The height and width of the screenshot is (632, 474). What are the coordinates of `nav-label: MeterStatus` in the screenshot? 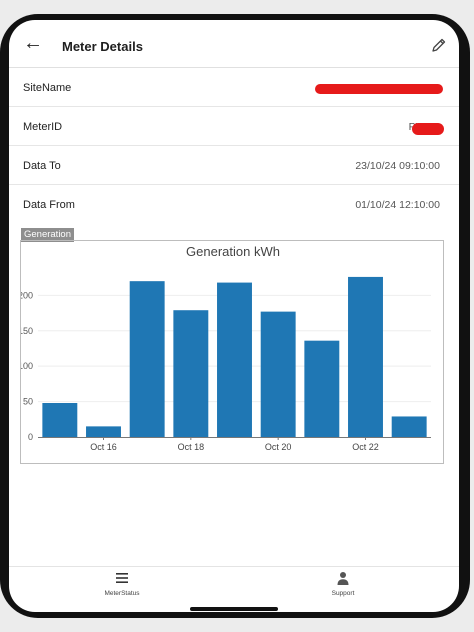 It's located at (122, 593).